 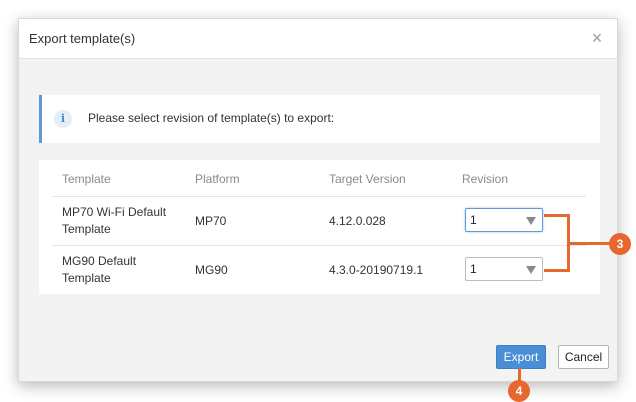 I want to click on dialog-header: Export template(s) ×, so click(x=318, y=39).